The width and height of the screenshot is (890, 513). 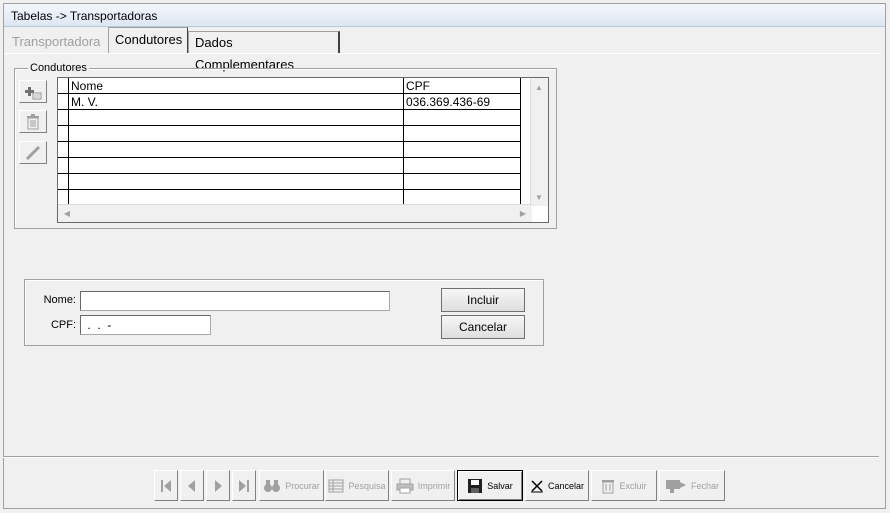 I want to click on cancelar-label: Cancelar, so click(x=566, y=485).